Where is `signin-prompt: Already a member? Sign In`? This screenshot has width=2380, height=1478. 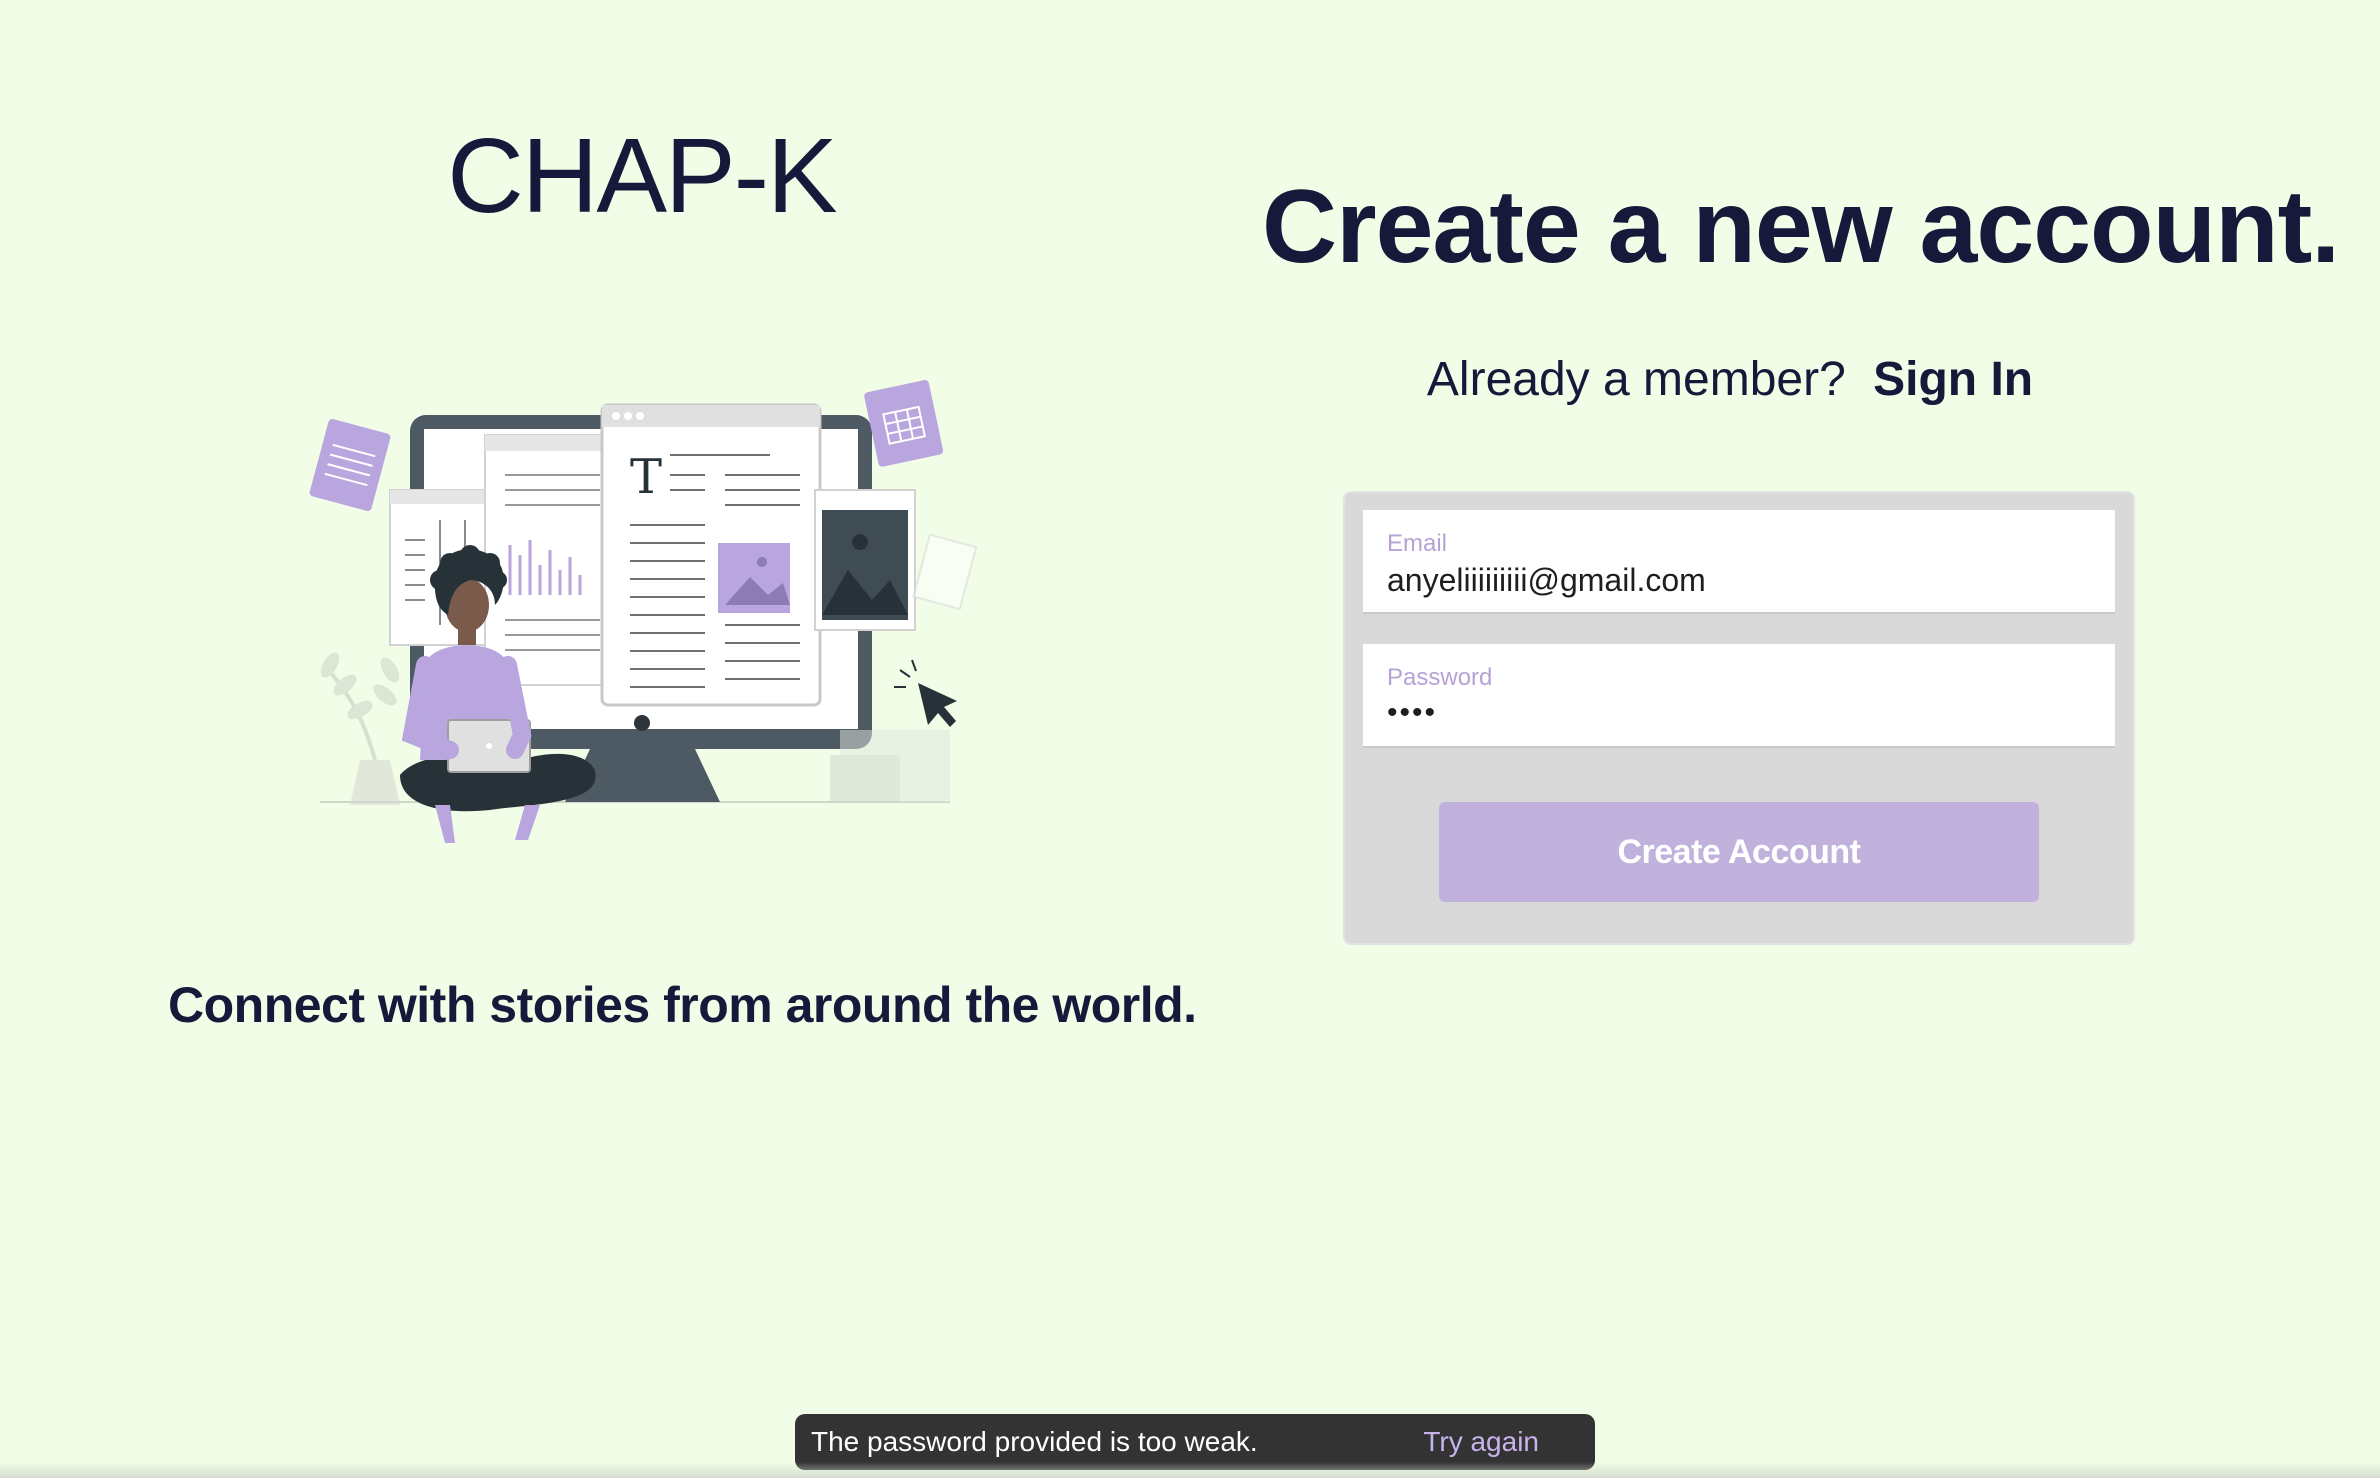 signin-prompt: Already a member? Sign In is located at coordinates (1730, 379).